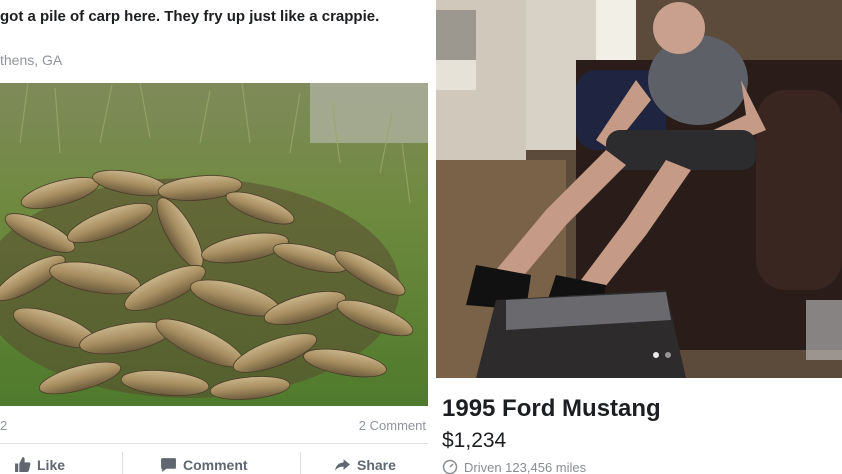 The width and height of the screenshot is (842, 474). What do you see at coordinates (31, 60) in the screenshot?
I see `post-location: thens, GA` at bounding box center [31, 60].